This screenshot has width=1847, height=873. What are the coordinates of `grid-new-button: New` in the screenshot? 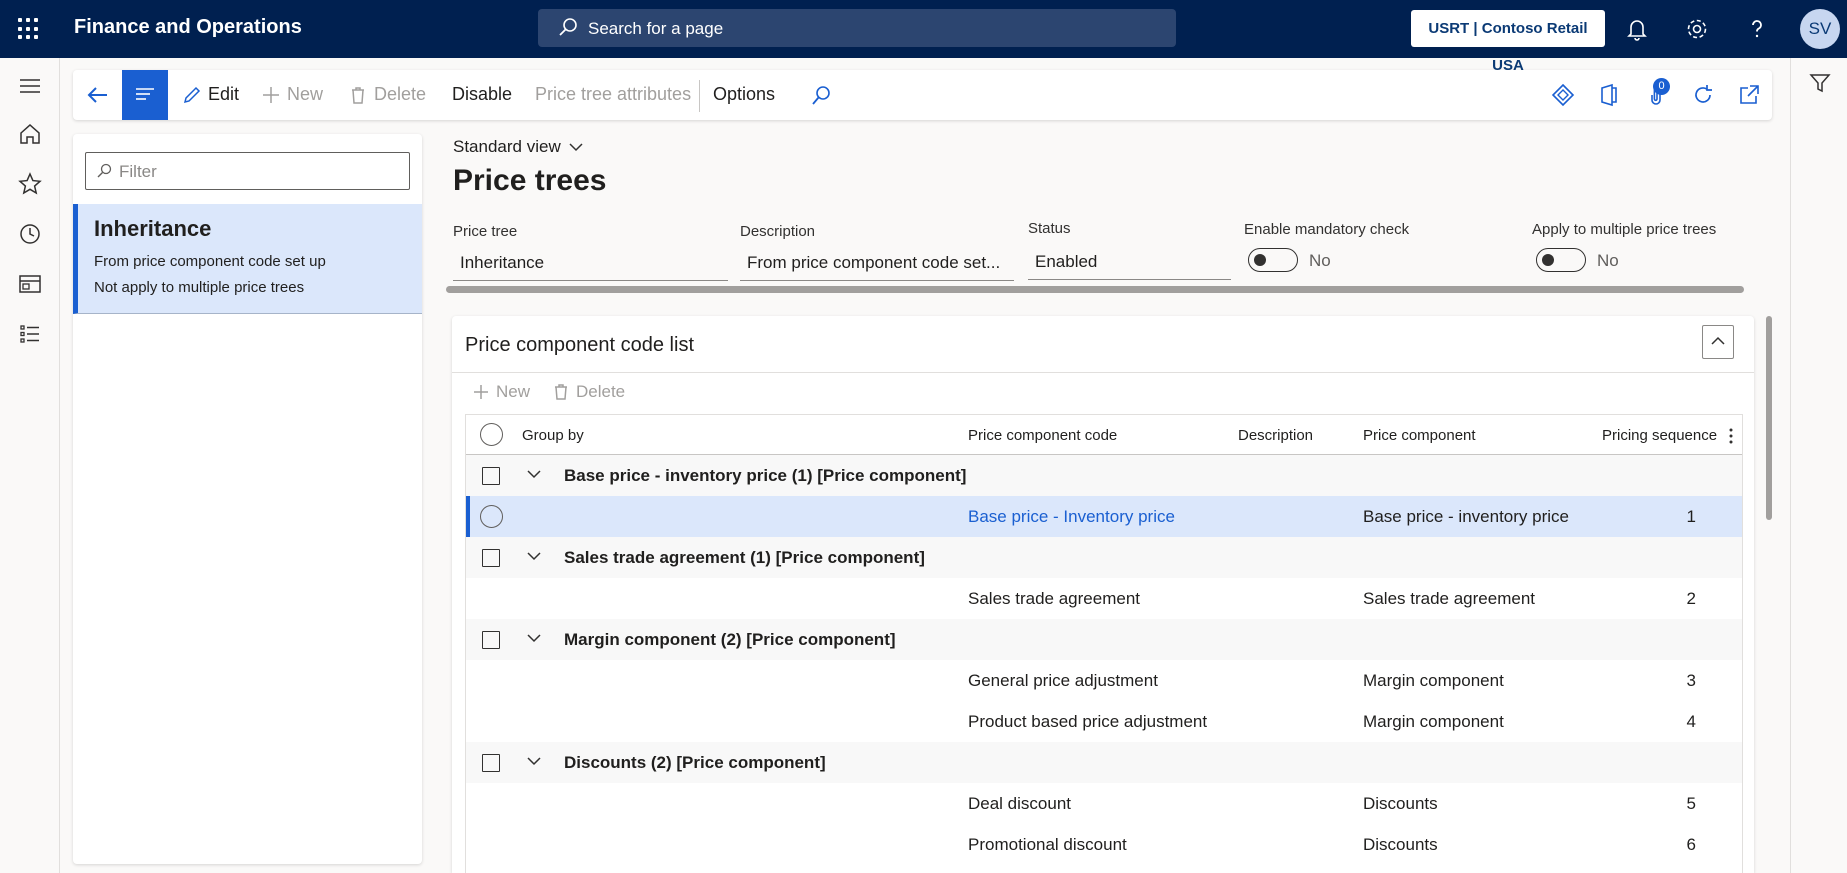 It's located at (501, 392).